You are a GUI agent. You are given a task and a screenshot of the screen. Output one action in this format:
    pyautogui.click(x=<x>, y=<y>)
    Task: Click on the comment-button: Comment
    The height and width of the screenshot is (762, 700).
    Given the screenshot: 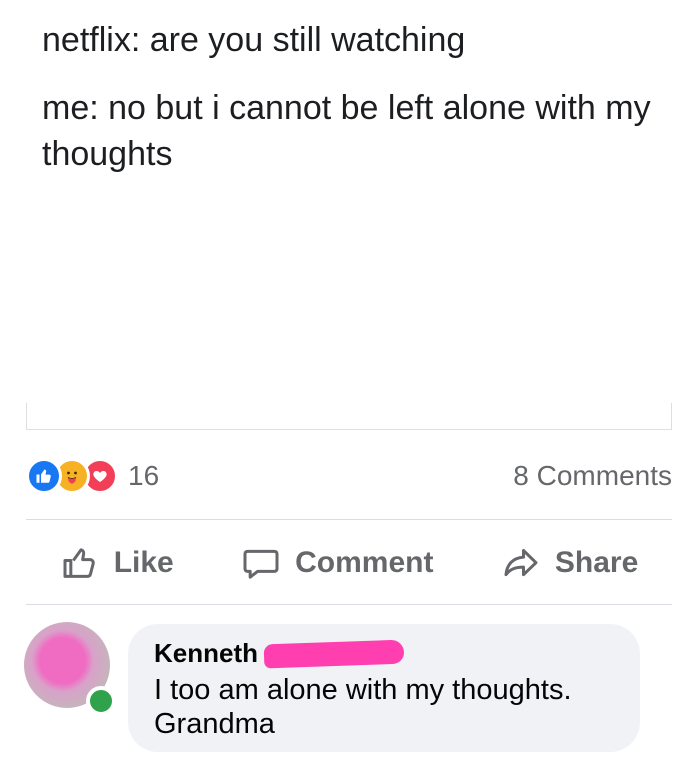 What is the action you would take?
    pyautogui.click(x=337, y=563)
    